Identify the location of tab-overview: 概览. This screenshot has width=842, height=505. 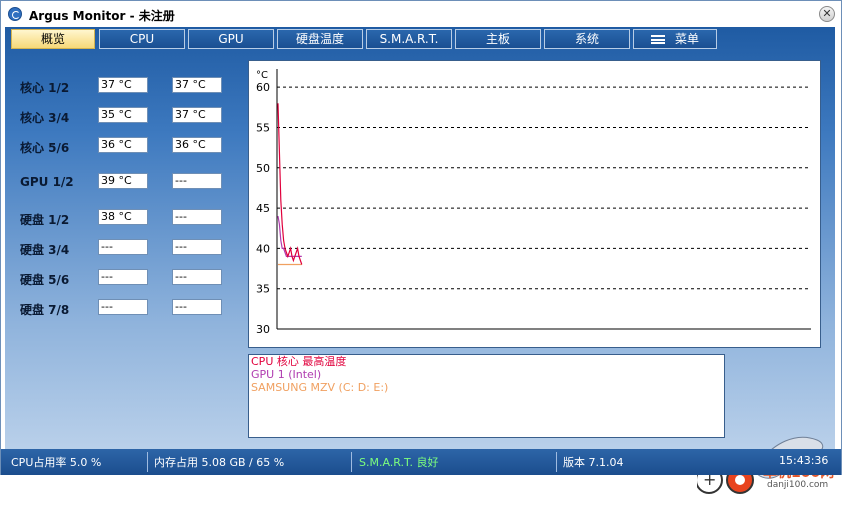
(53, 39).